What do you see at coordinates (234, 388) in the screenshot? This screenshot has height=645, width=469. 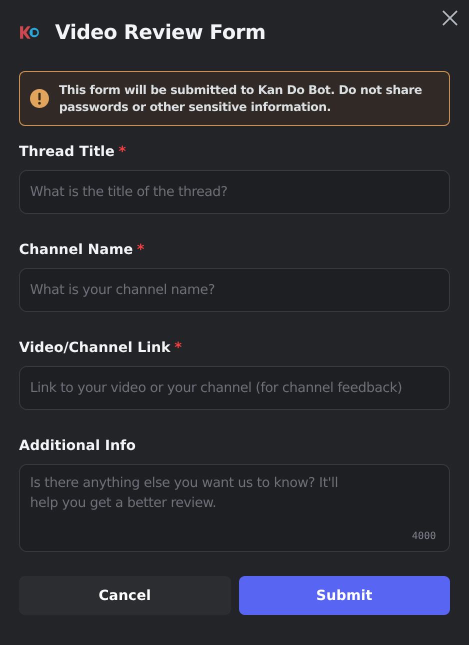 I see `text-field: Link to your video or your channel (for channel feedback)` at bounding box center [234, 388].